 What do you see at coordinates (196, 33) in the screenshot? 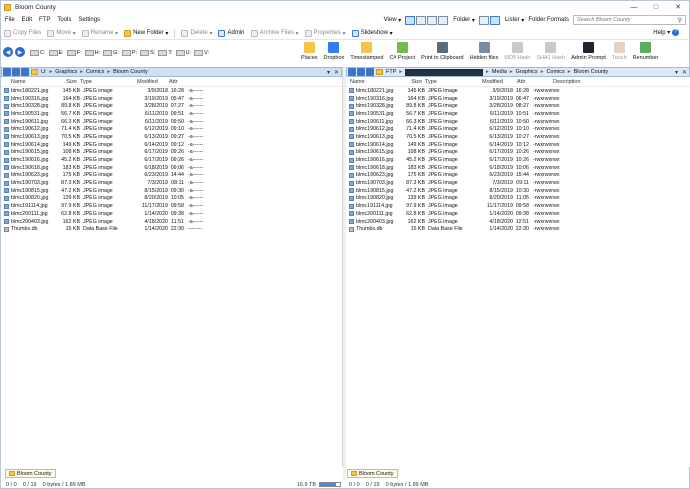
I see `delete-button: Delete ▾` at bounding box center [196, 33].